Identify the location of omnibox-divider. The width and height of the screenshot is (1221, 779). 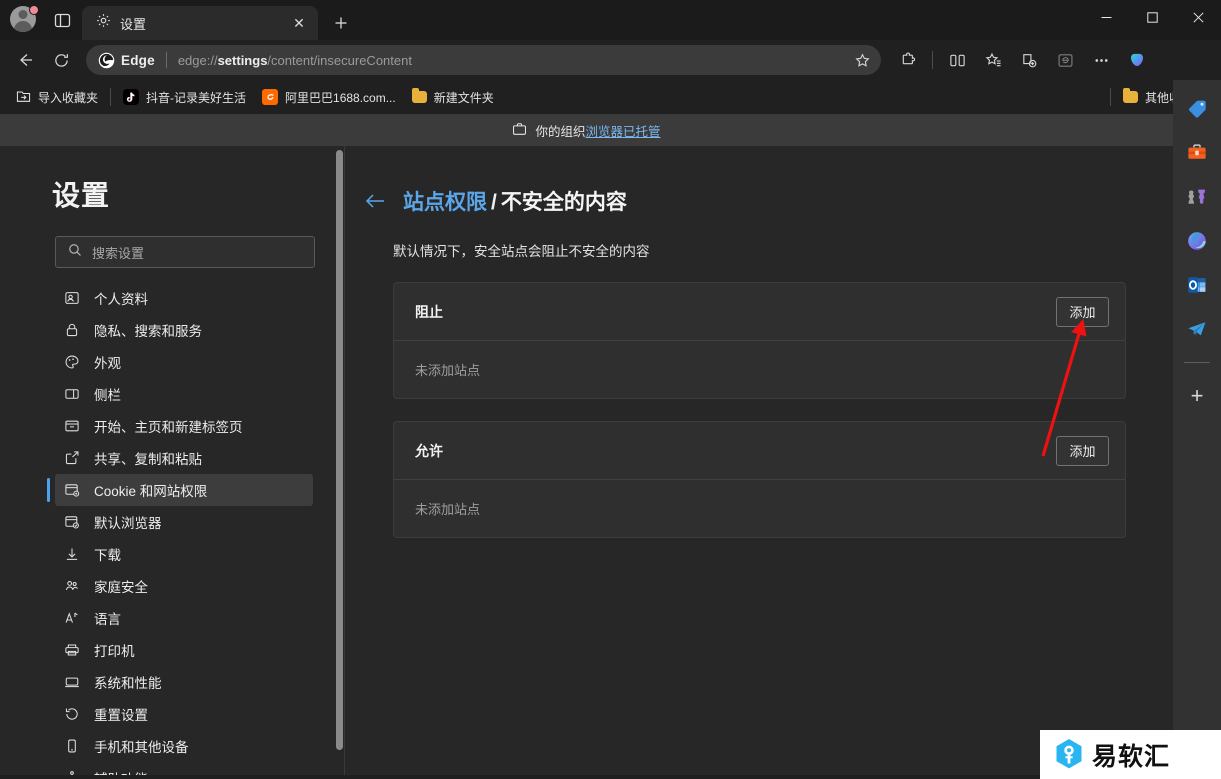
(166, 60).